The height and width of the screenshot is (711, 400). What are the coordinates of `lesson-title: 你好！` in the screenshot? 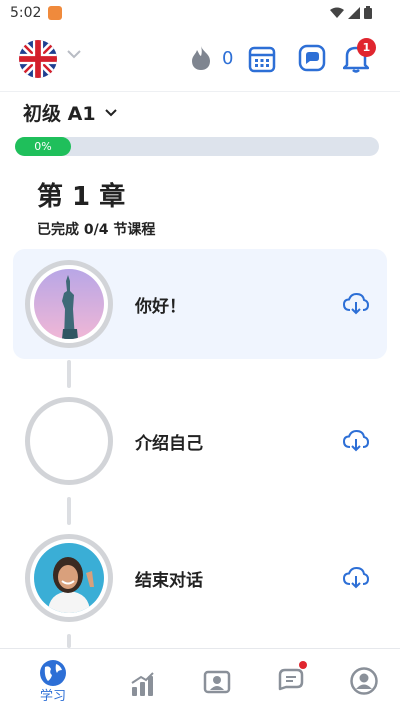 It's located at (160, 307).